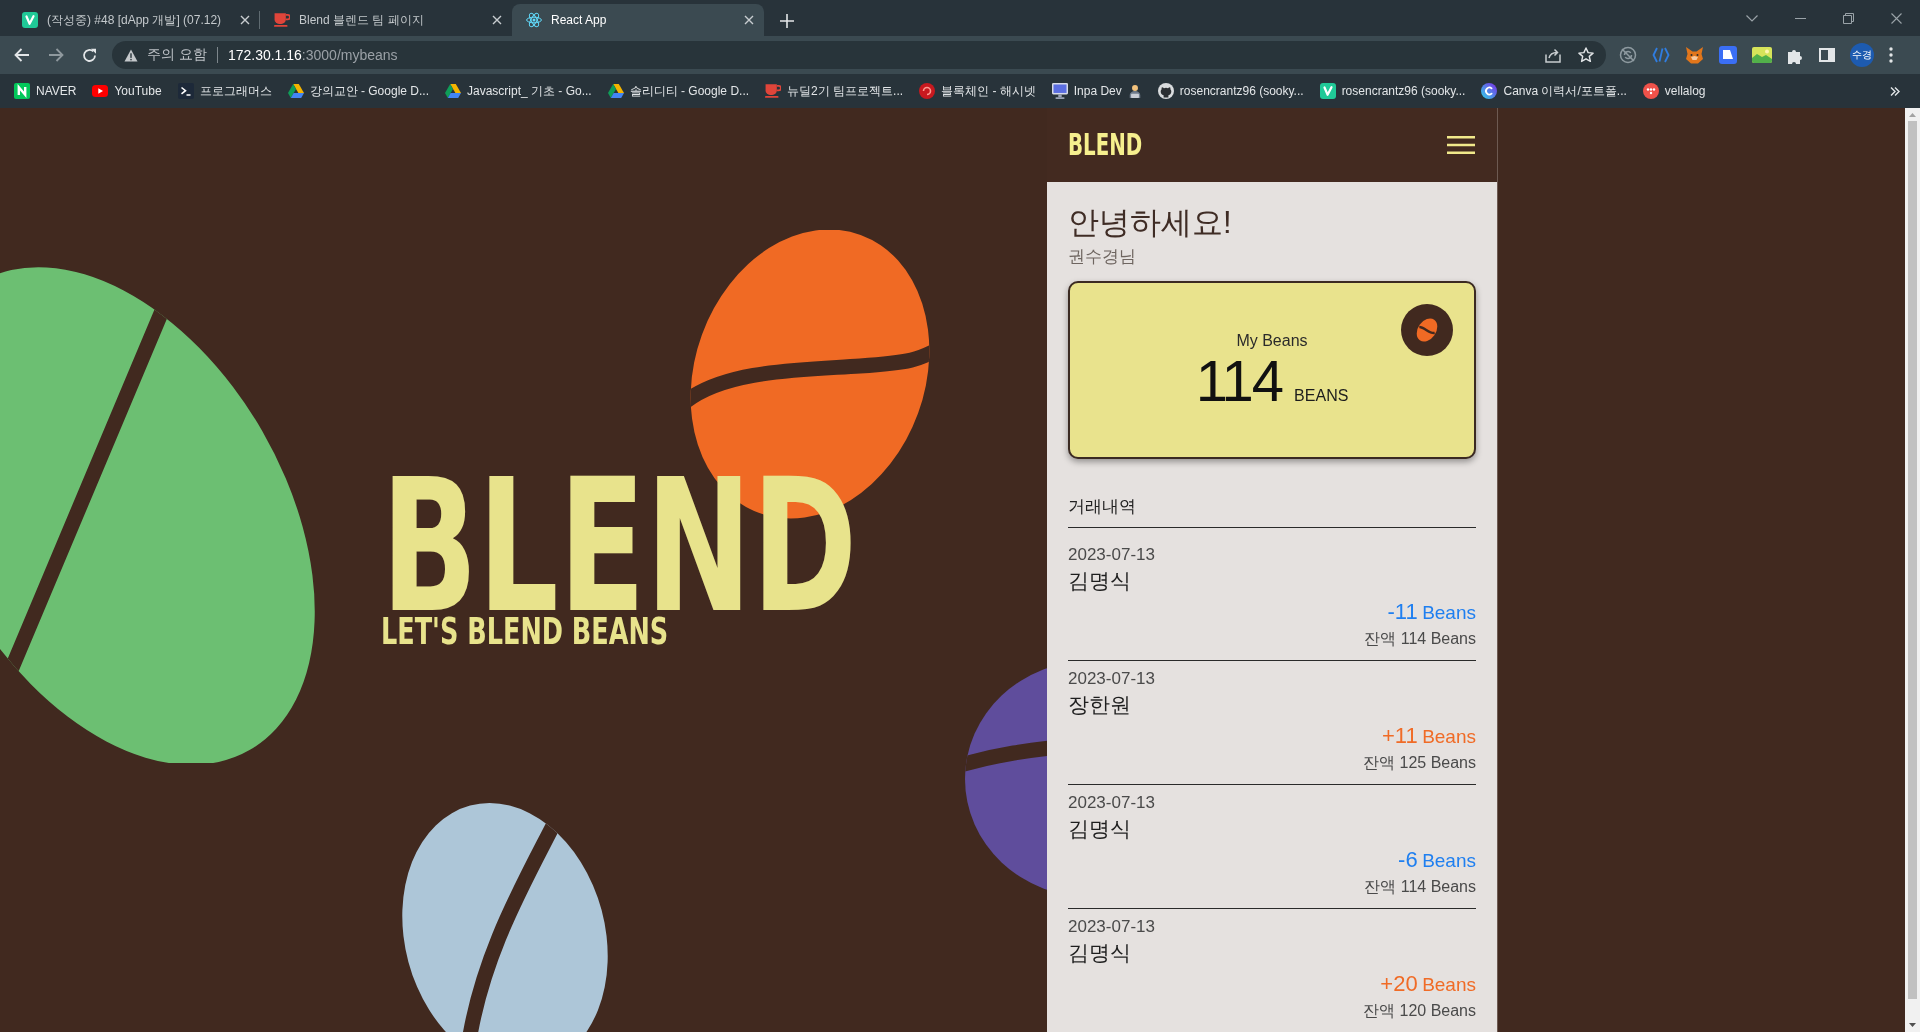 The height and width of the screenshot is (1032, 1920). Describe the element at coordinates (1912, 560) in the screenshot. I see `scrollbar-thumb` at that location.